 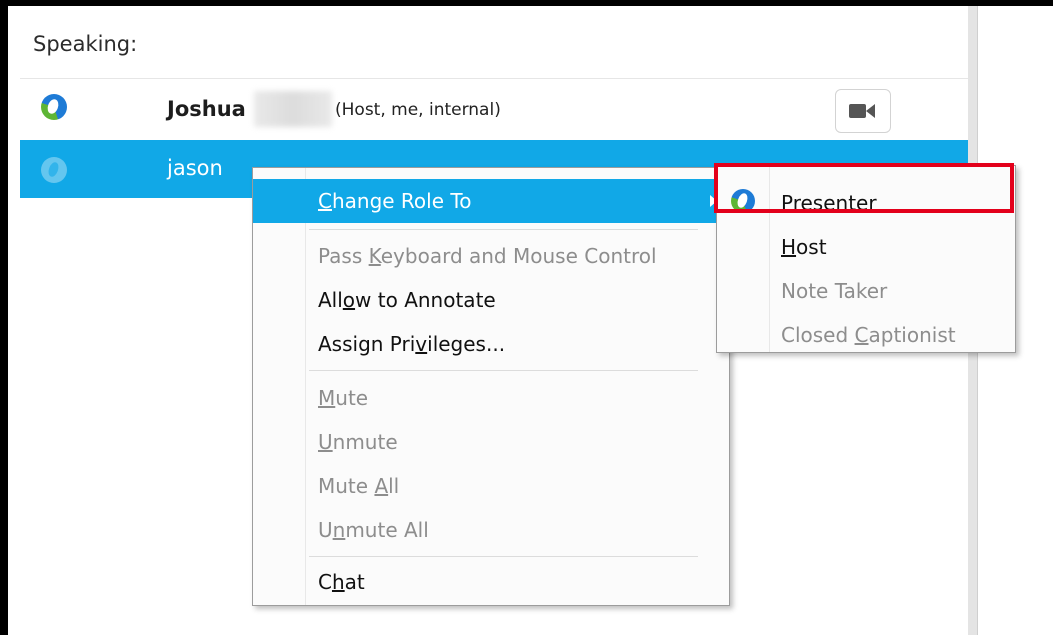 I want to click on submenu-item-label: Host, so click(x=804, y=247).